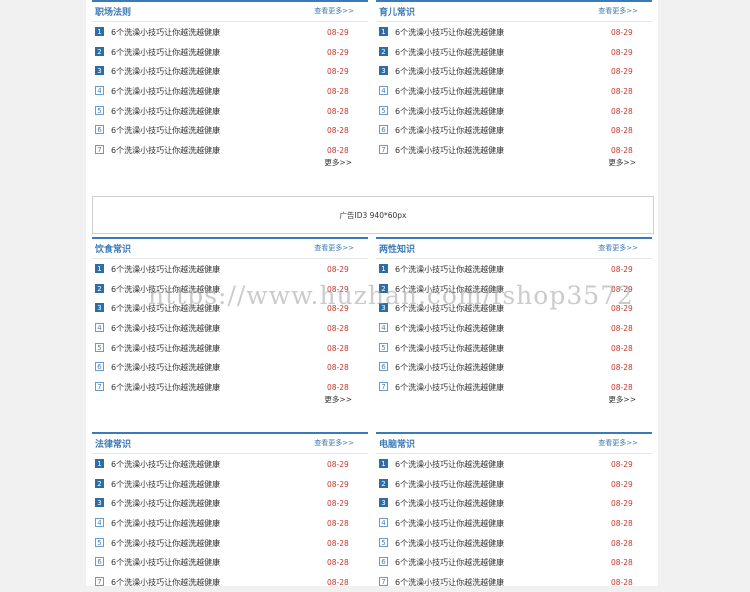 The height and width of the screenshot is (592, 750). I want to click on rank-badge: 4, so click(383, 328).